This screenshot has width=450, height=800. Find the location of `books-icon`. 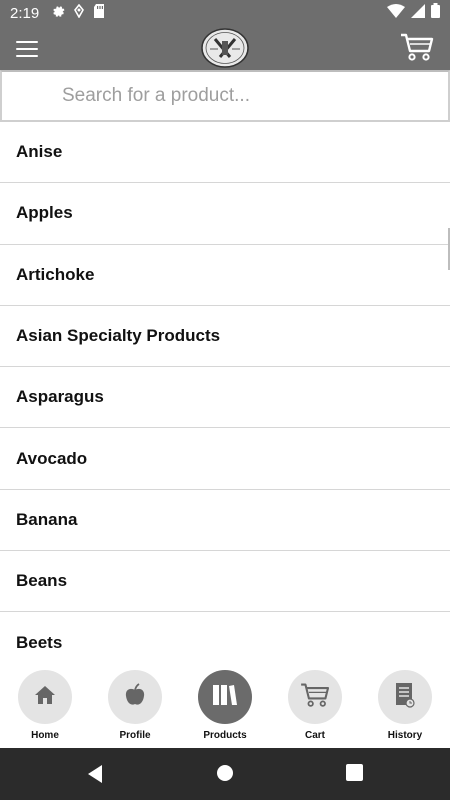

books-icon is located at coordinates (225, 697).